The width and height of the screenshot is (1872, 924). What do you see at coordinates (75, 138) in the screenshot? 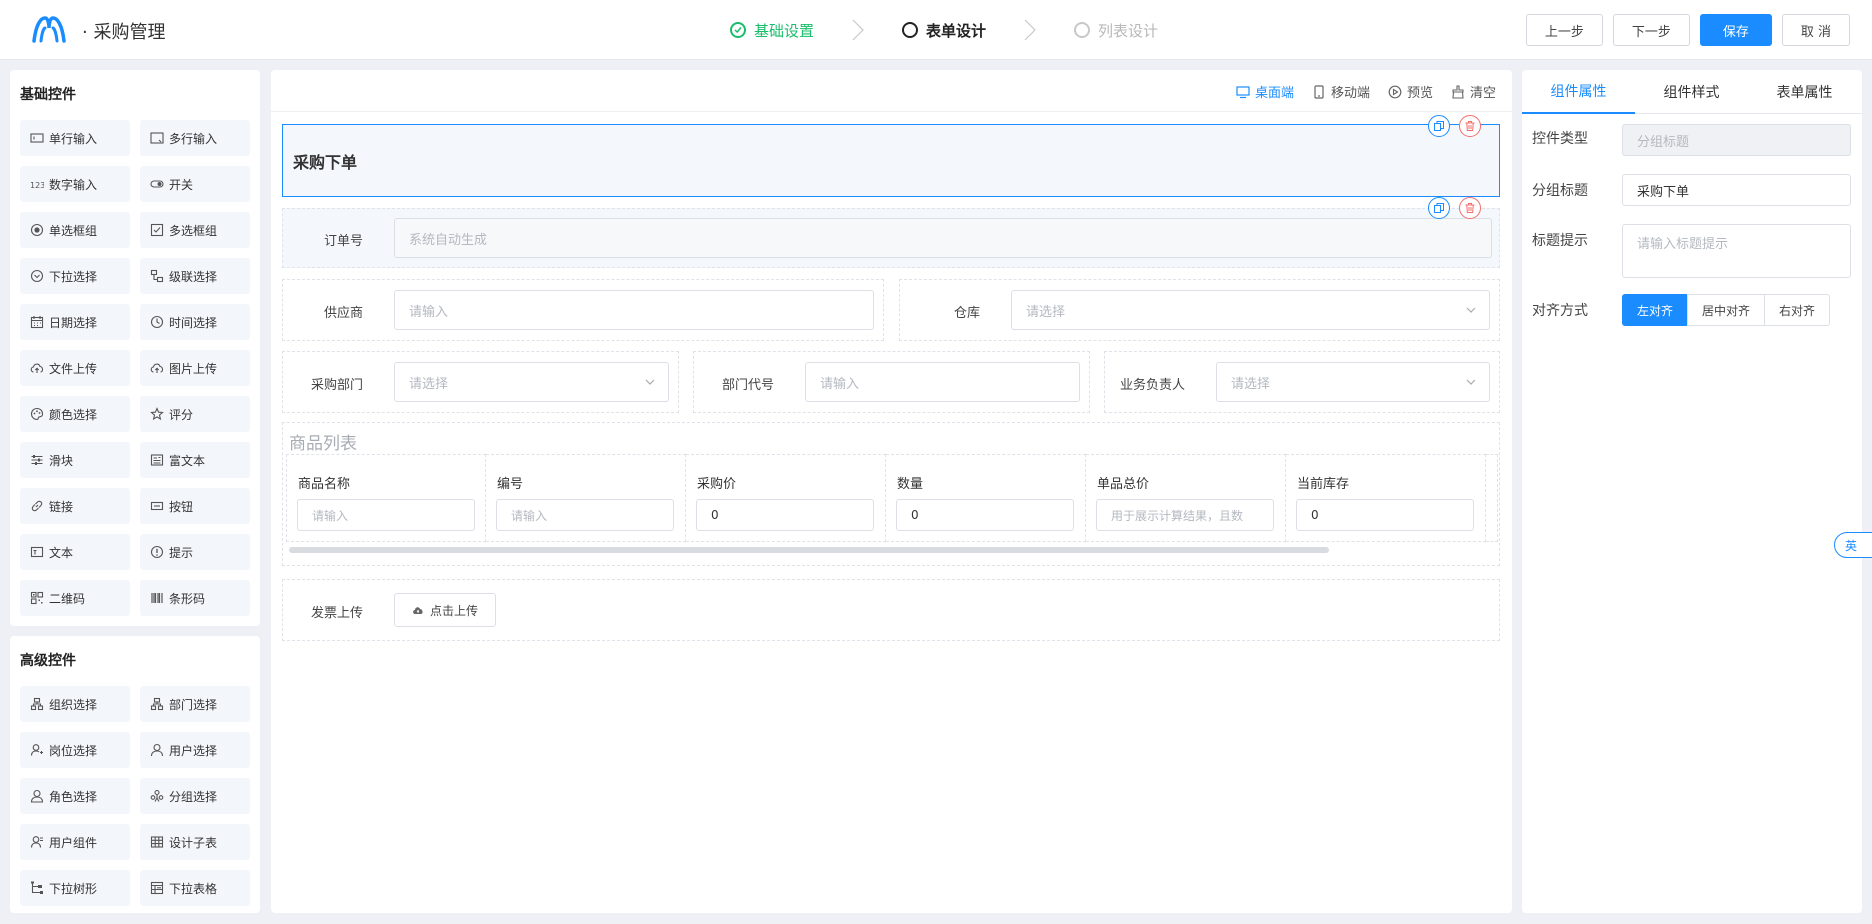
I see `widget-single-line: 单行输入` at bounding box center [75, 138].